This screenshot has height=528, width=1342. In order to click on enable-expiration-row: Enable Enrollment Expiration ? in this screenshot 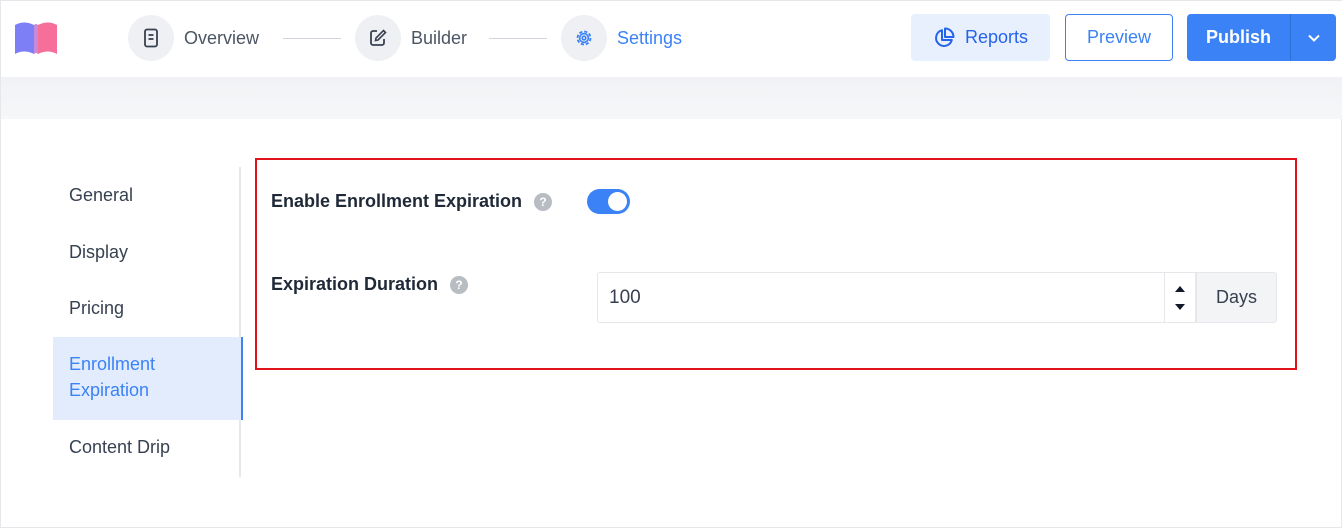, I will do `click(412, 201)`.